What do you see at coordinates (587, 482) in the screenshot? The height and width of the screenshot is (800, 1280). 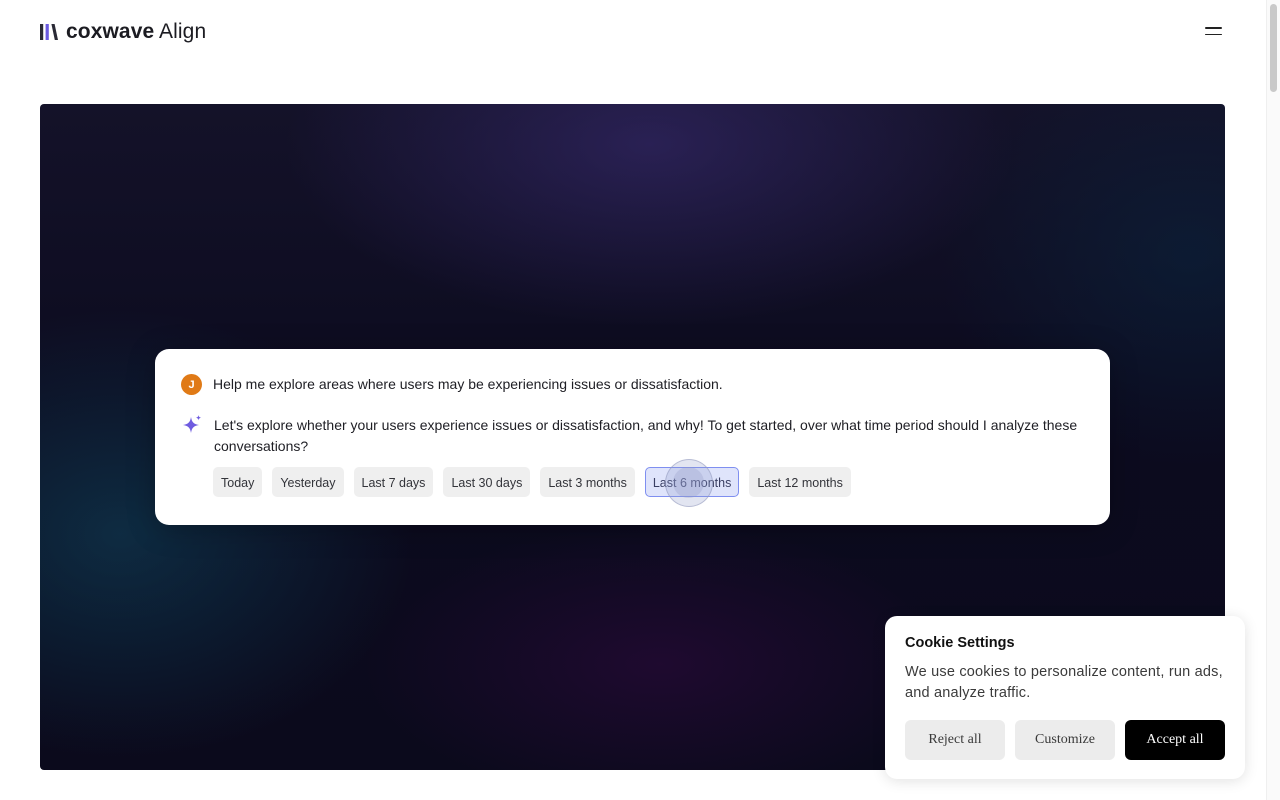 I see `option-last-3-months: Last 3 months` at bounding box center [587, 482].